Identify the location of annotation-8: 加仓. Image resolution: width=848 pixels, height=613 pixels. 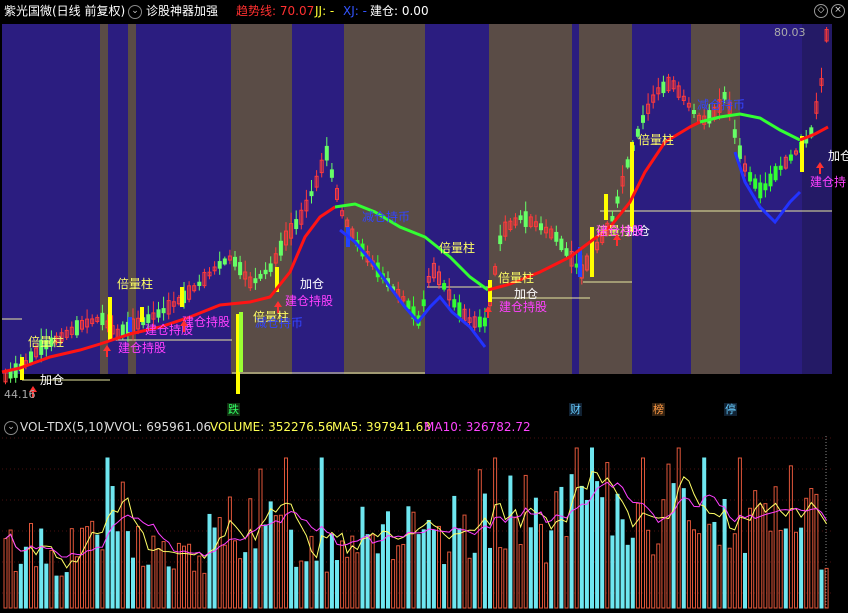
(312, 284).